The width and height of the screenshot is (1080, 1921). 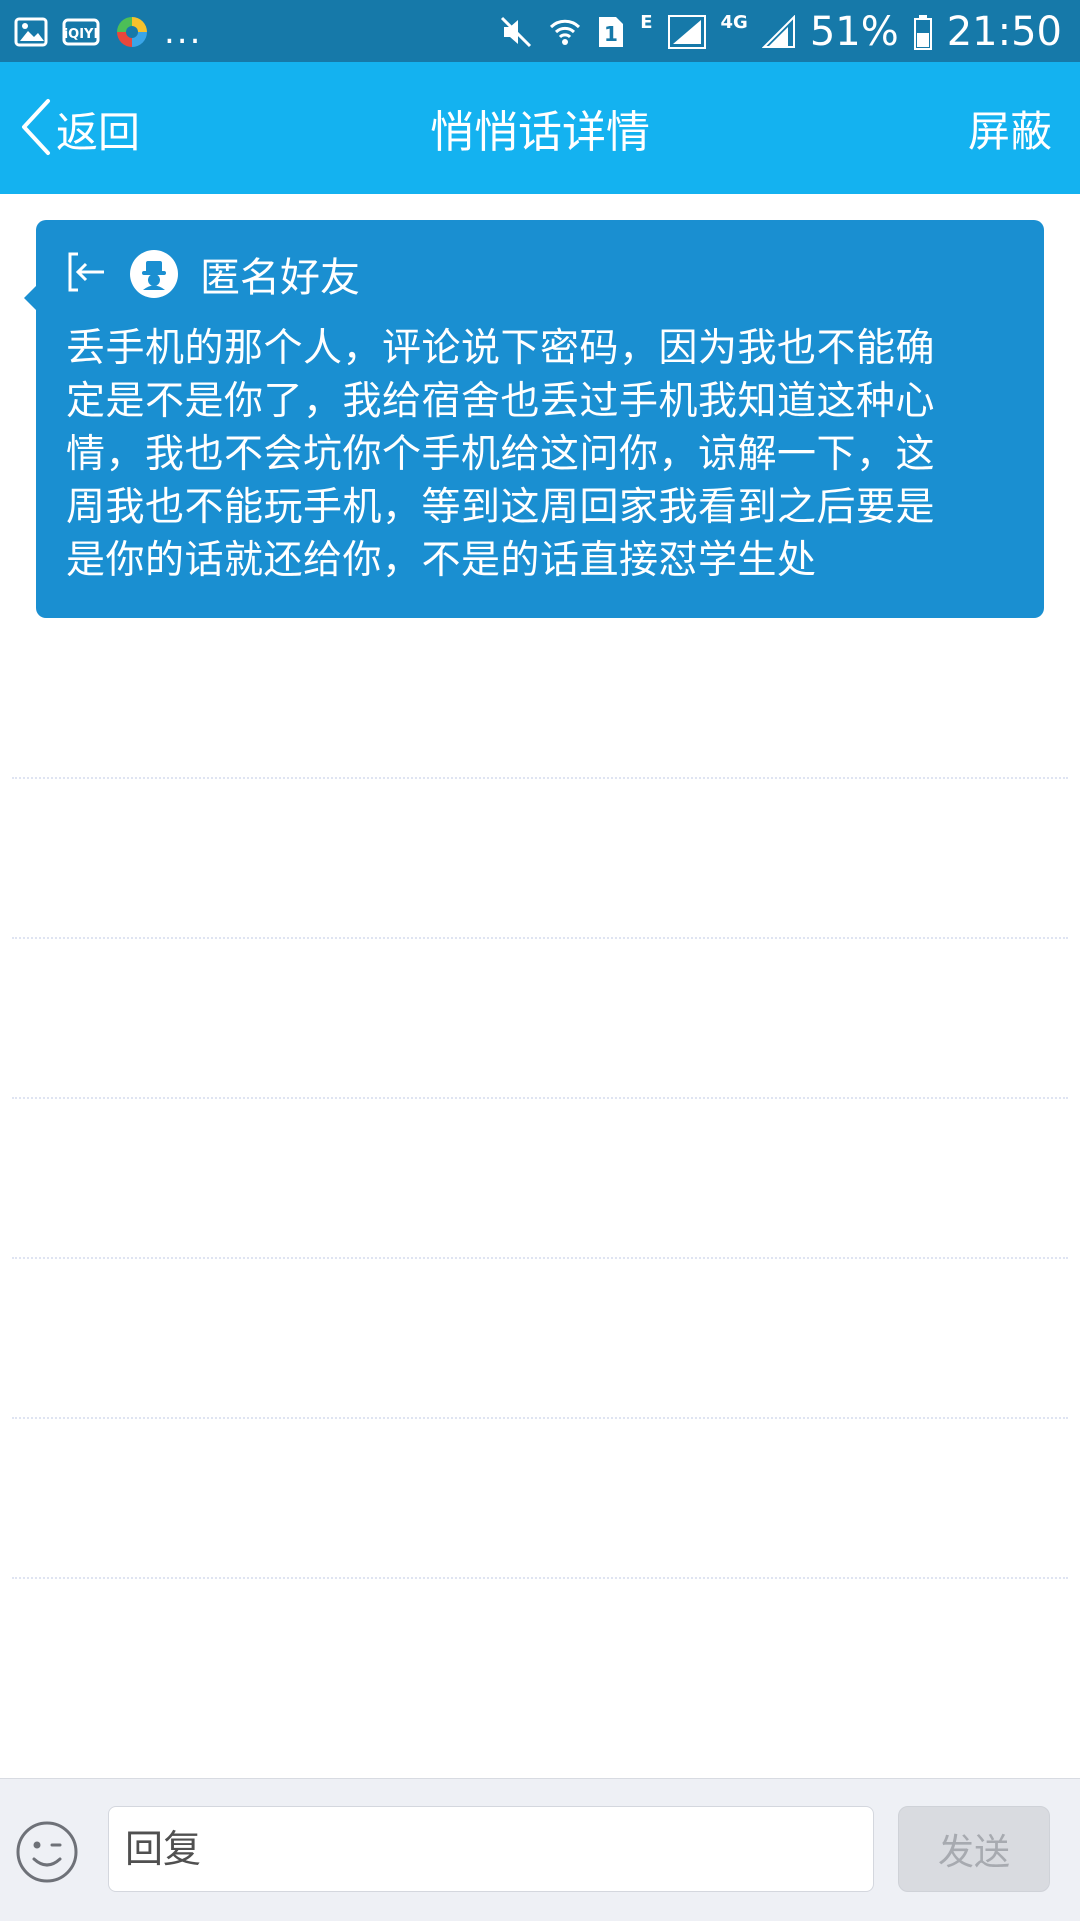 I want to click on message-line: 是你的话就还给你，不是的话直接怼学生处, so click(x=441, y=560).